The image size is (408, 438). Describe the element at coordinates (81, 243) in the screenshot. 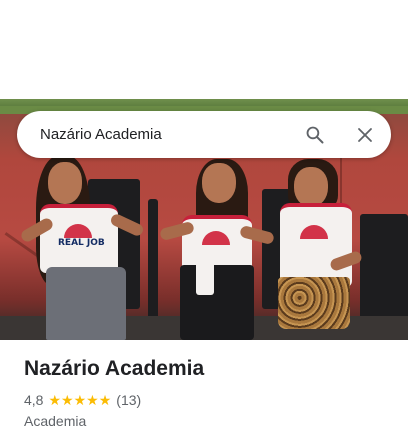

I see `shirt-logo-text: REAL JOB` at that location.